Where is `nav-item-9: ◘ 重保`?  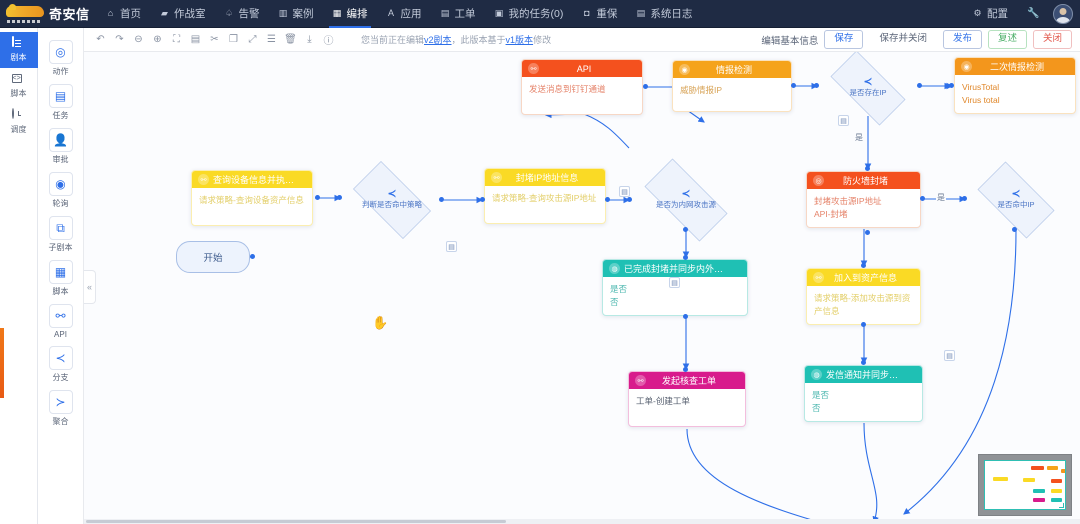
nav-item-9: ◘ 重保 is located at coordinates (599, 14).